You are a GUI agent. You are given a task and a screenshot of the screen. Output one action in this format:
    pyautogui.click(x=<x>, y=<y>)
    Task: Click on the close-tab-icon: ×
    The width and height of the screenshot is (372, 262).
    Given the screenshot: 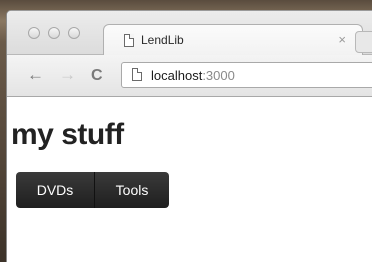 What is the action you would take?
    pyautogui.click(x=342, y=39)
    